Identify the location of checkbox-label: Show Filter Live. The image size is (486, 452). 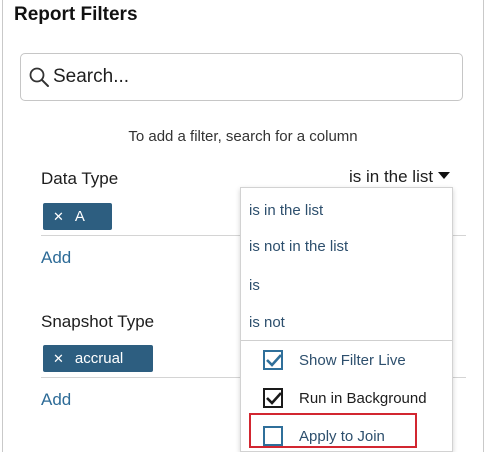
(352, 360).